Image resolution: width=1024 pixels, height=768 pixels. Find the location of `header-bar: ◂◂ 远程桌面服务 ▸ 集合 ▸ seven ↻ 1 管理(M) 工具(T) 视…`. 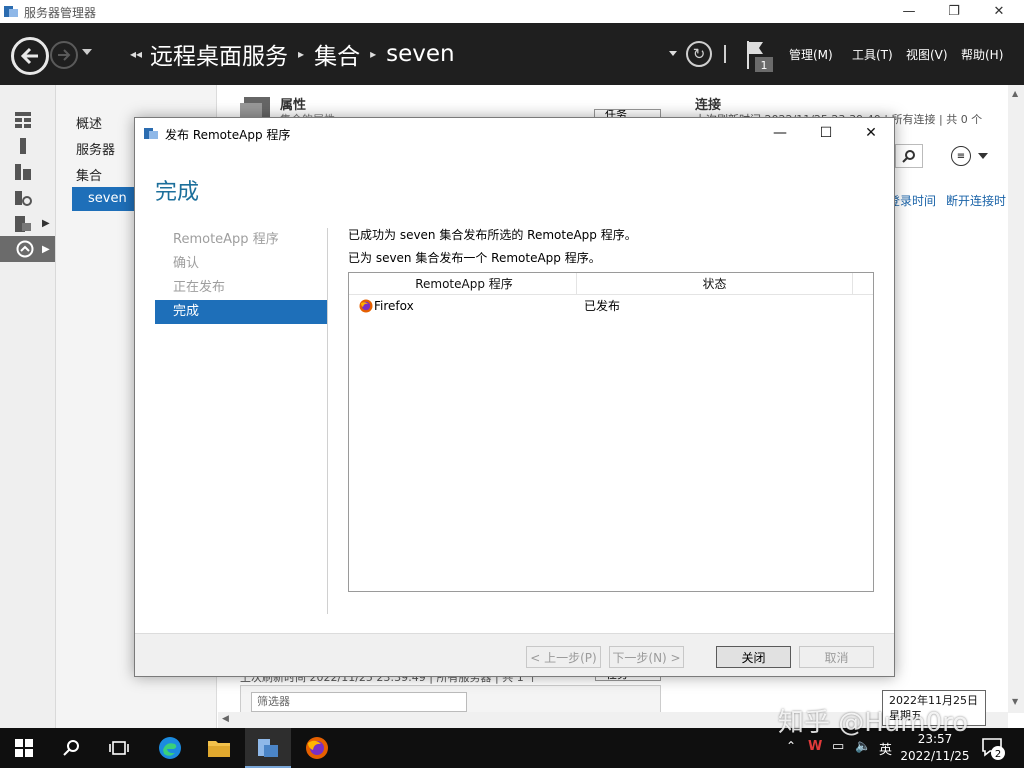

header-bar: ◂◂ 远程桌面服务 ▸ 集合 ▸ seven ↻ 1 管理(M) 工具(T) 视… is located at coordinates (512, 54).